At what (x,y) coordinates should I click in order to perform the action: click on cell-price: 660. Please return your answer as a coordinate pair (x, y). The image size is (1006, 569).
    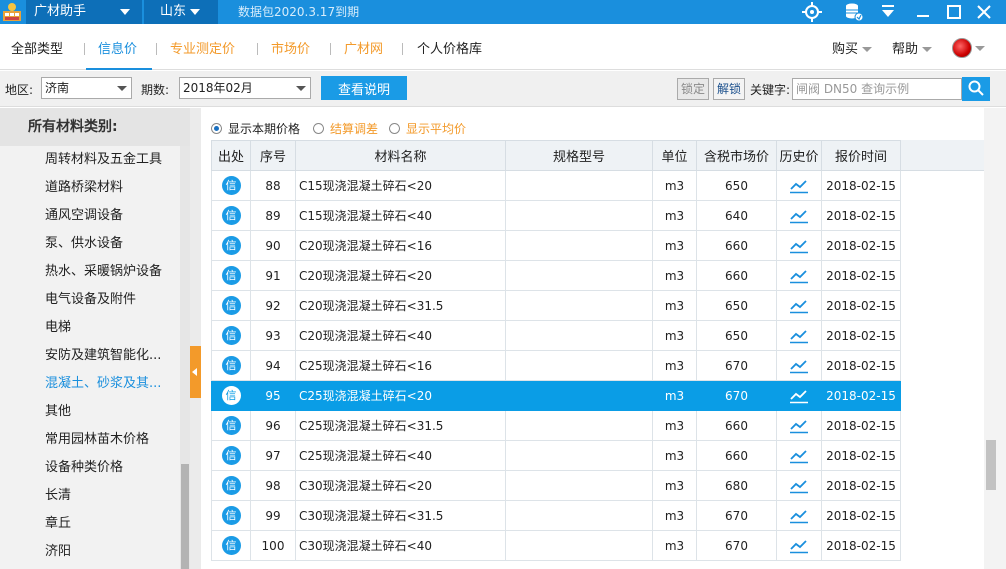
    Looking at the image, I should click on (736, 245).